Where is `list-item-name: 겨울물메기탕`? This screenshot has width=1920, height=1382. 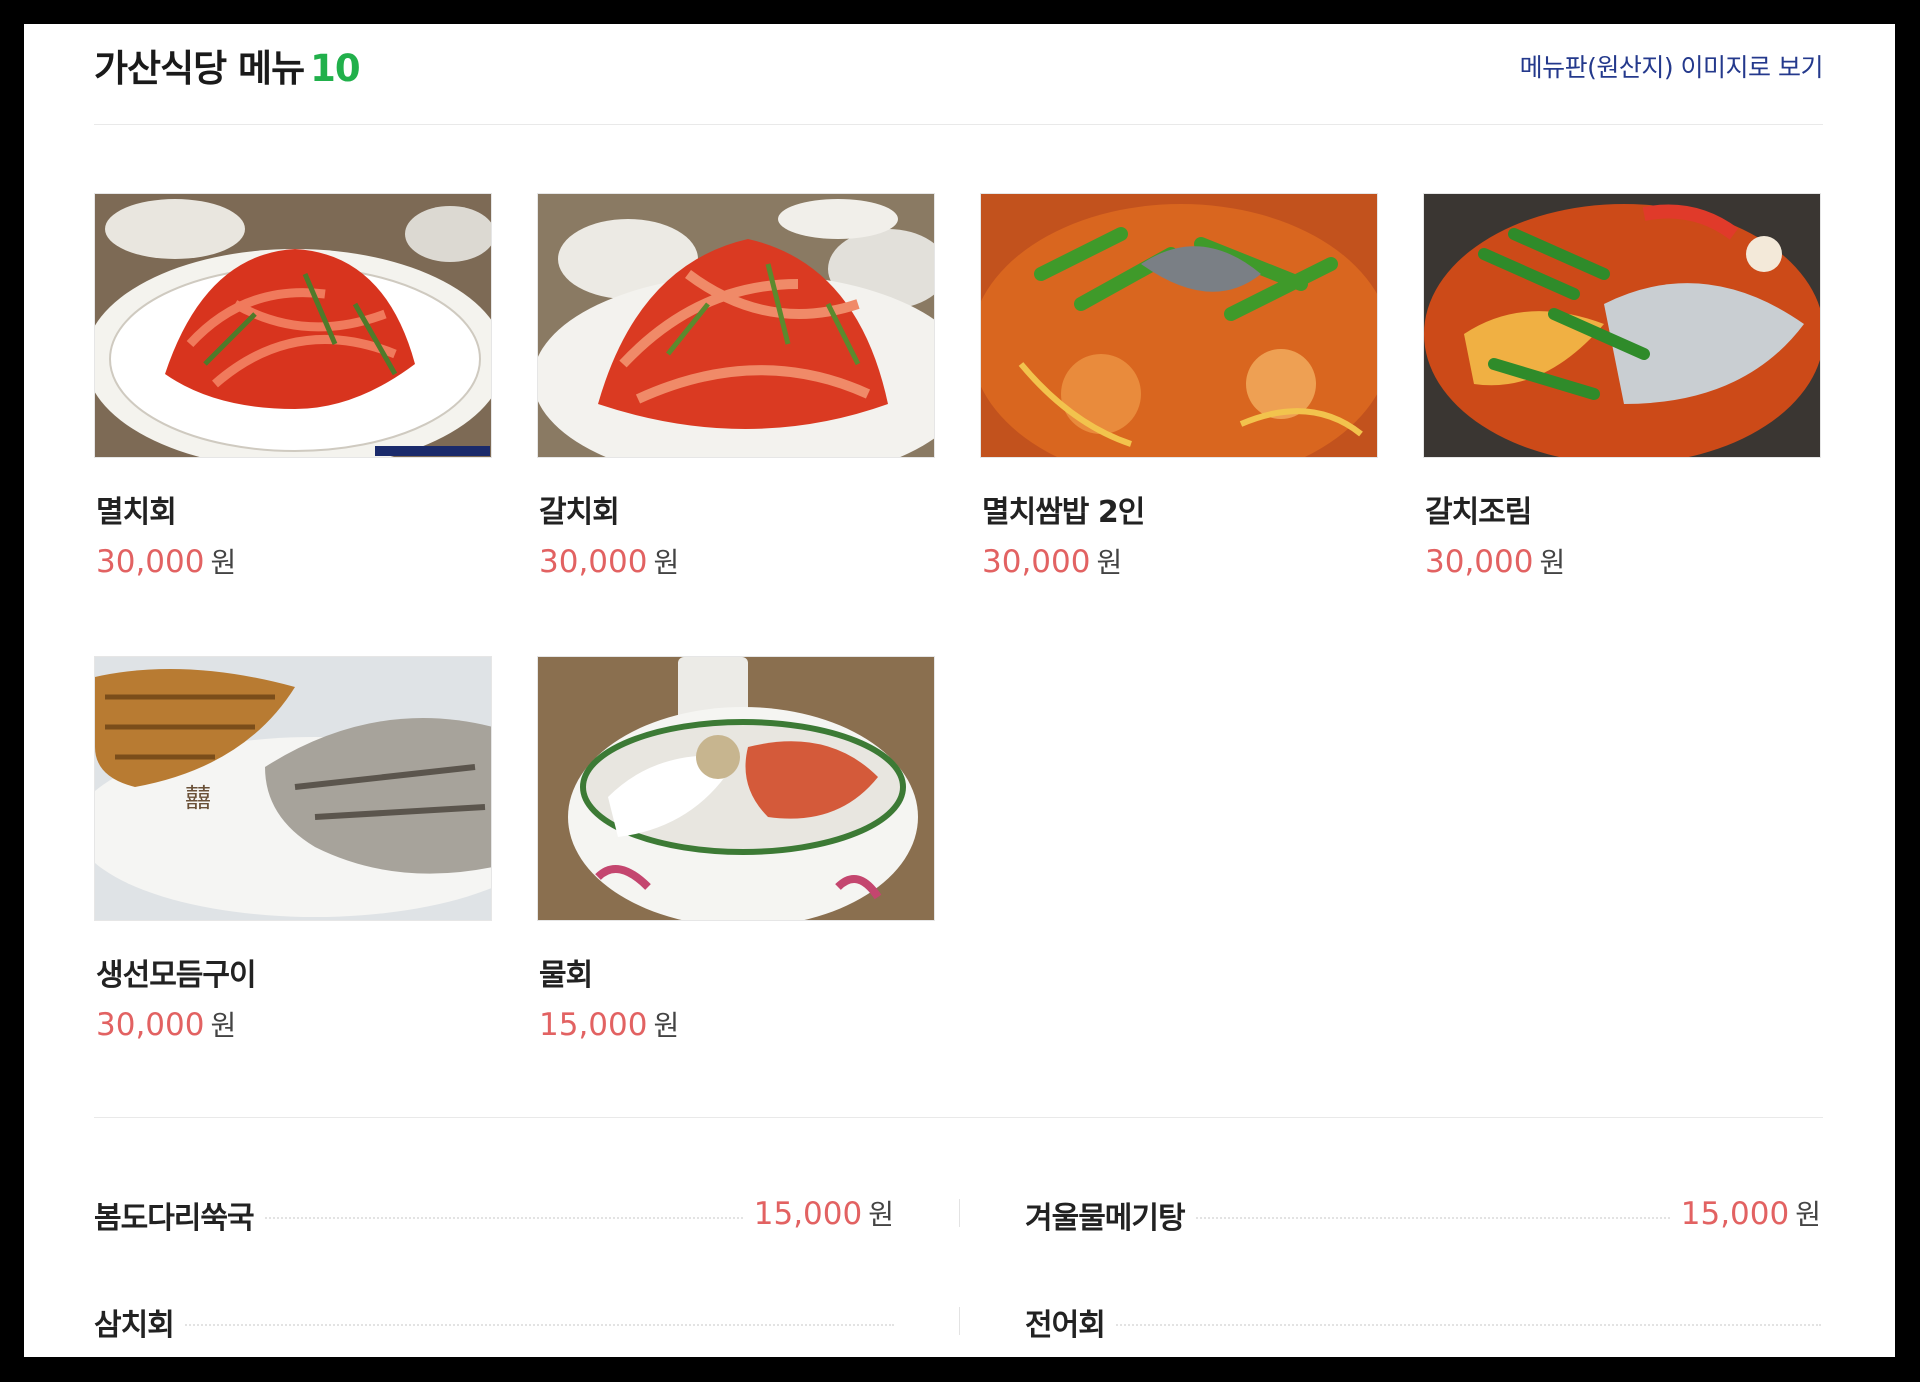
list-item-name: 겨울물메기탕 is located at coordinates (1110, 1215).